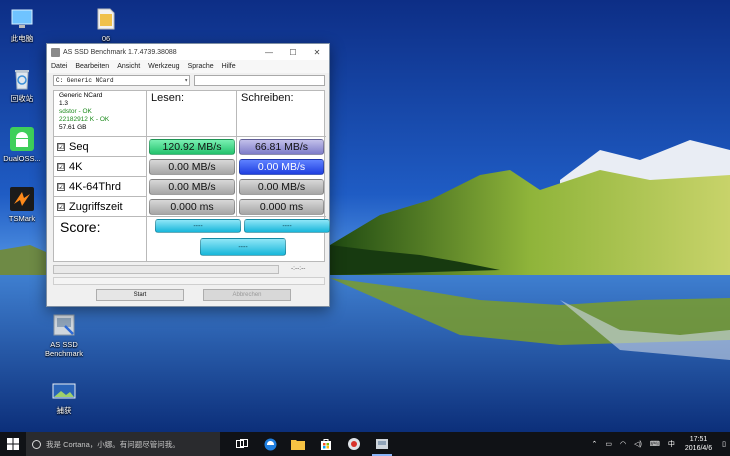 Image resolution: width=730 pixels, height=456 pixels. I want to click on edge-icon, so click(270, 444).